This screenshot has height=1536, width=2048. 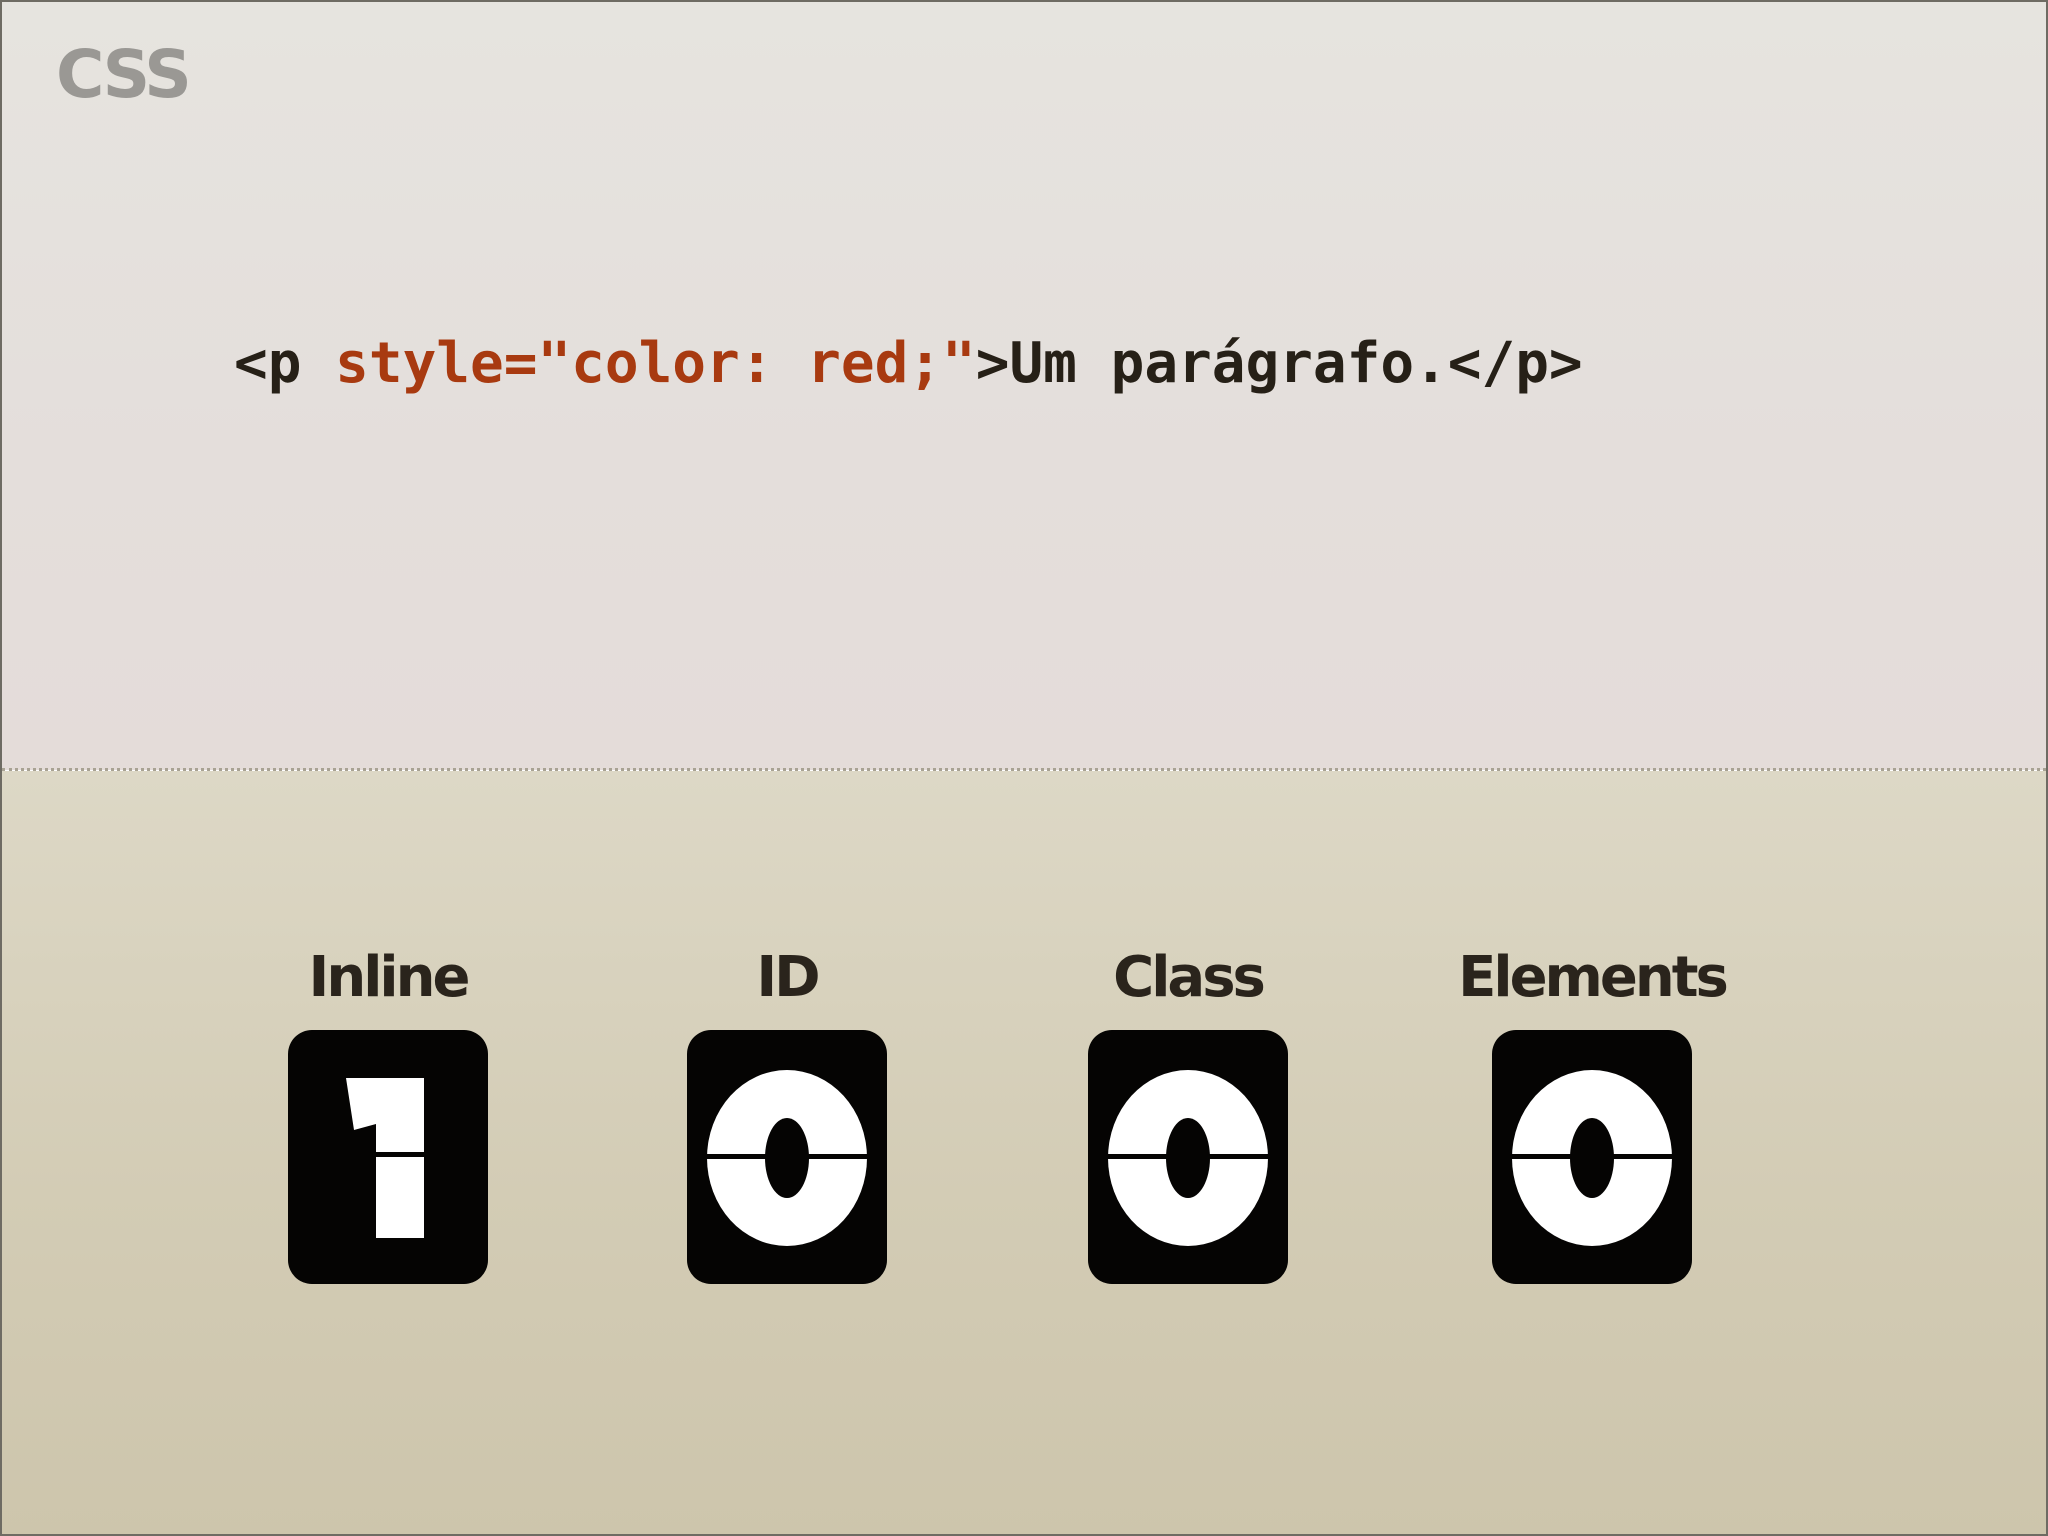 I want to click on flip-card-class, so click(x=1188, y=1157).